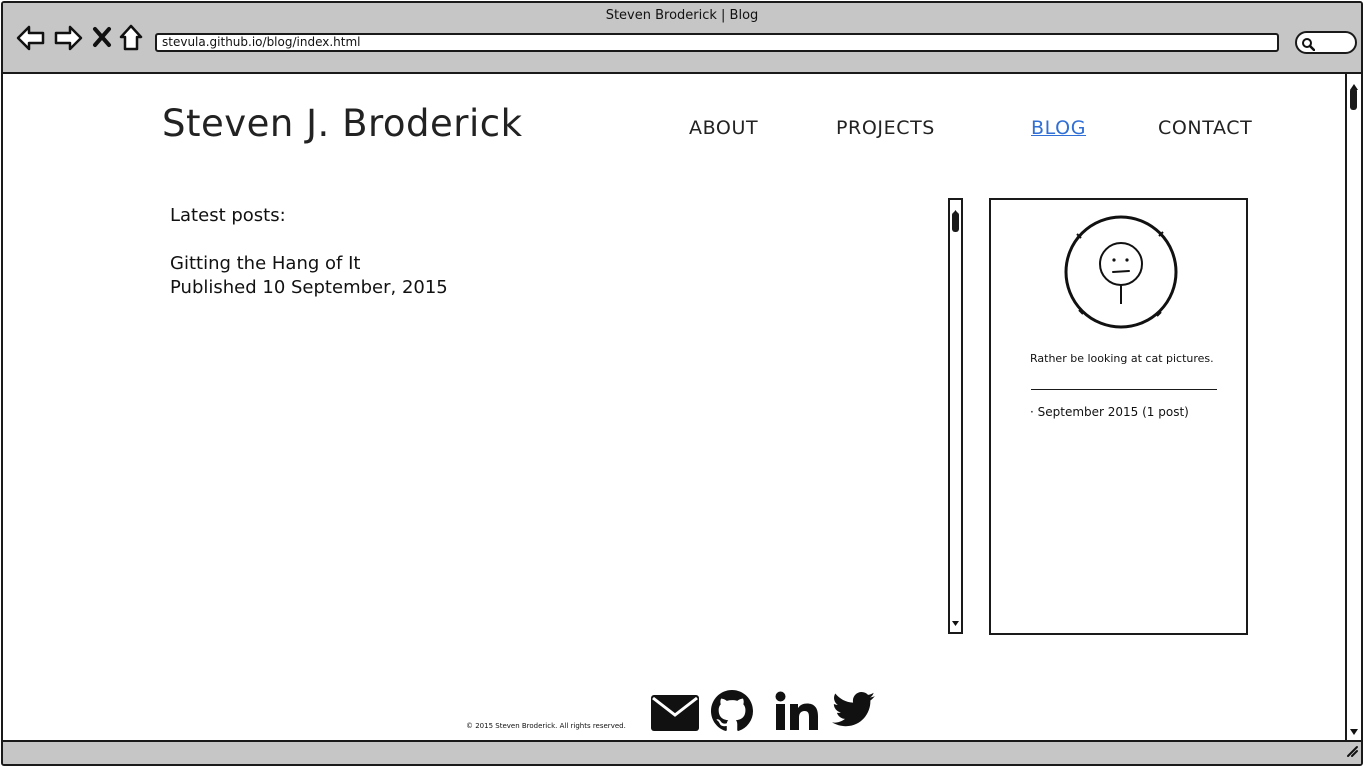 The width and height of the screenshot is (1366, 768). Describe the element at coordinates (68, 38) in the screenshot. I see `forward-arrow-icon` at that location.